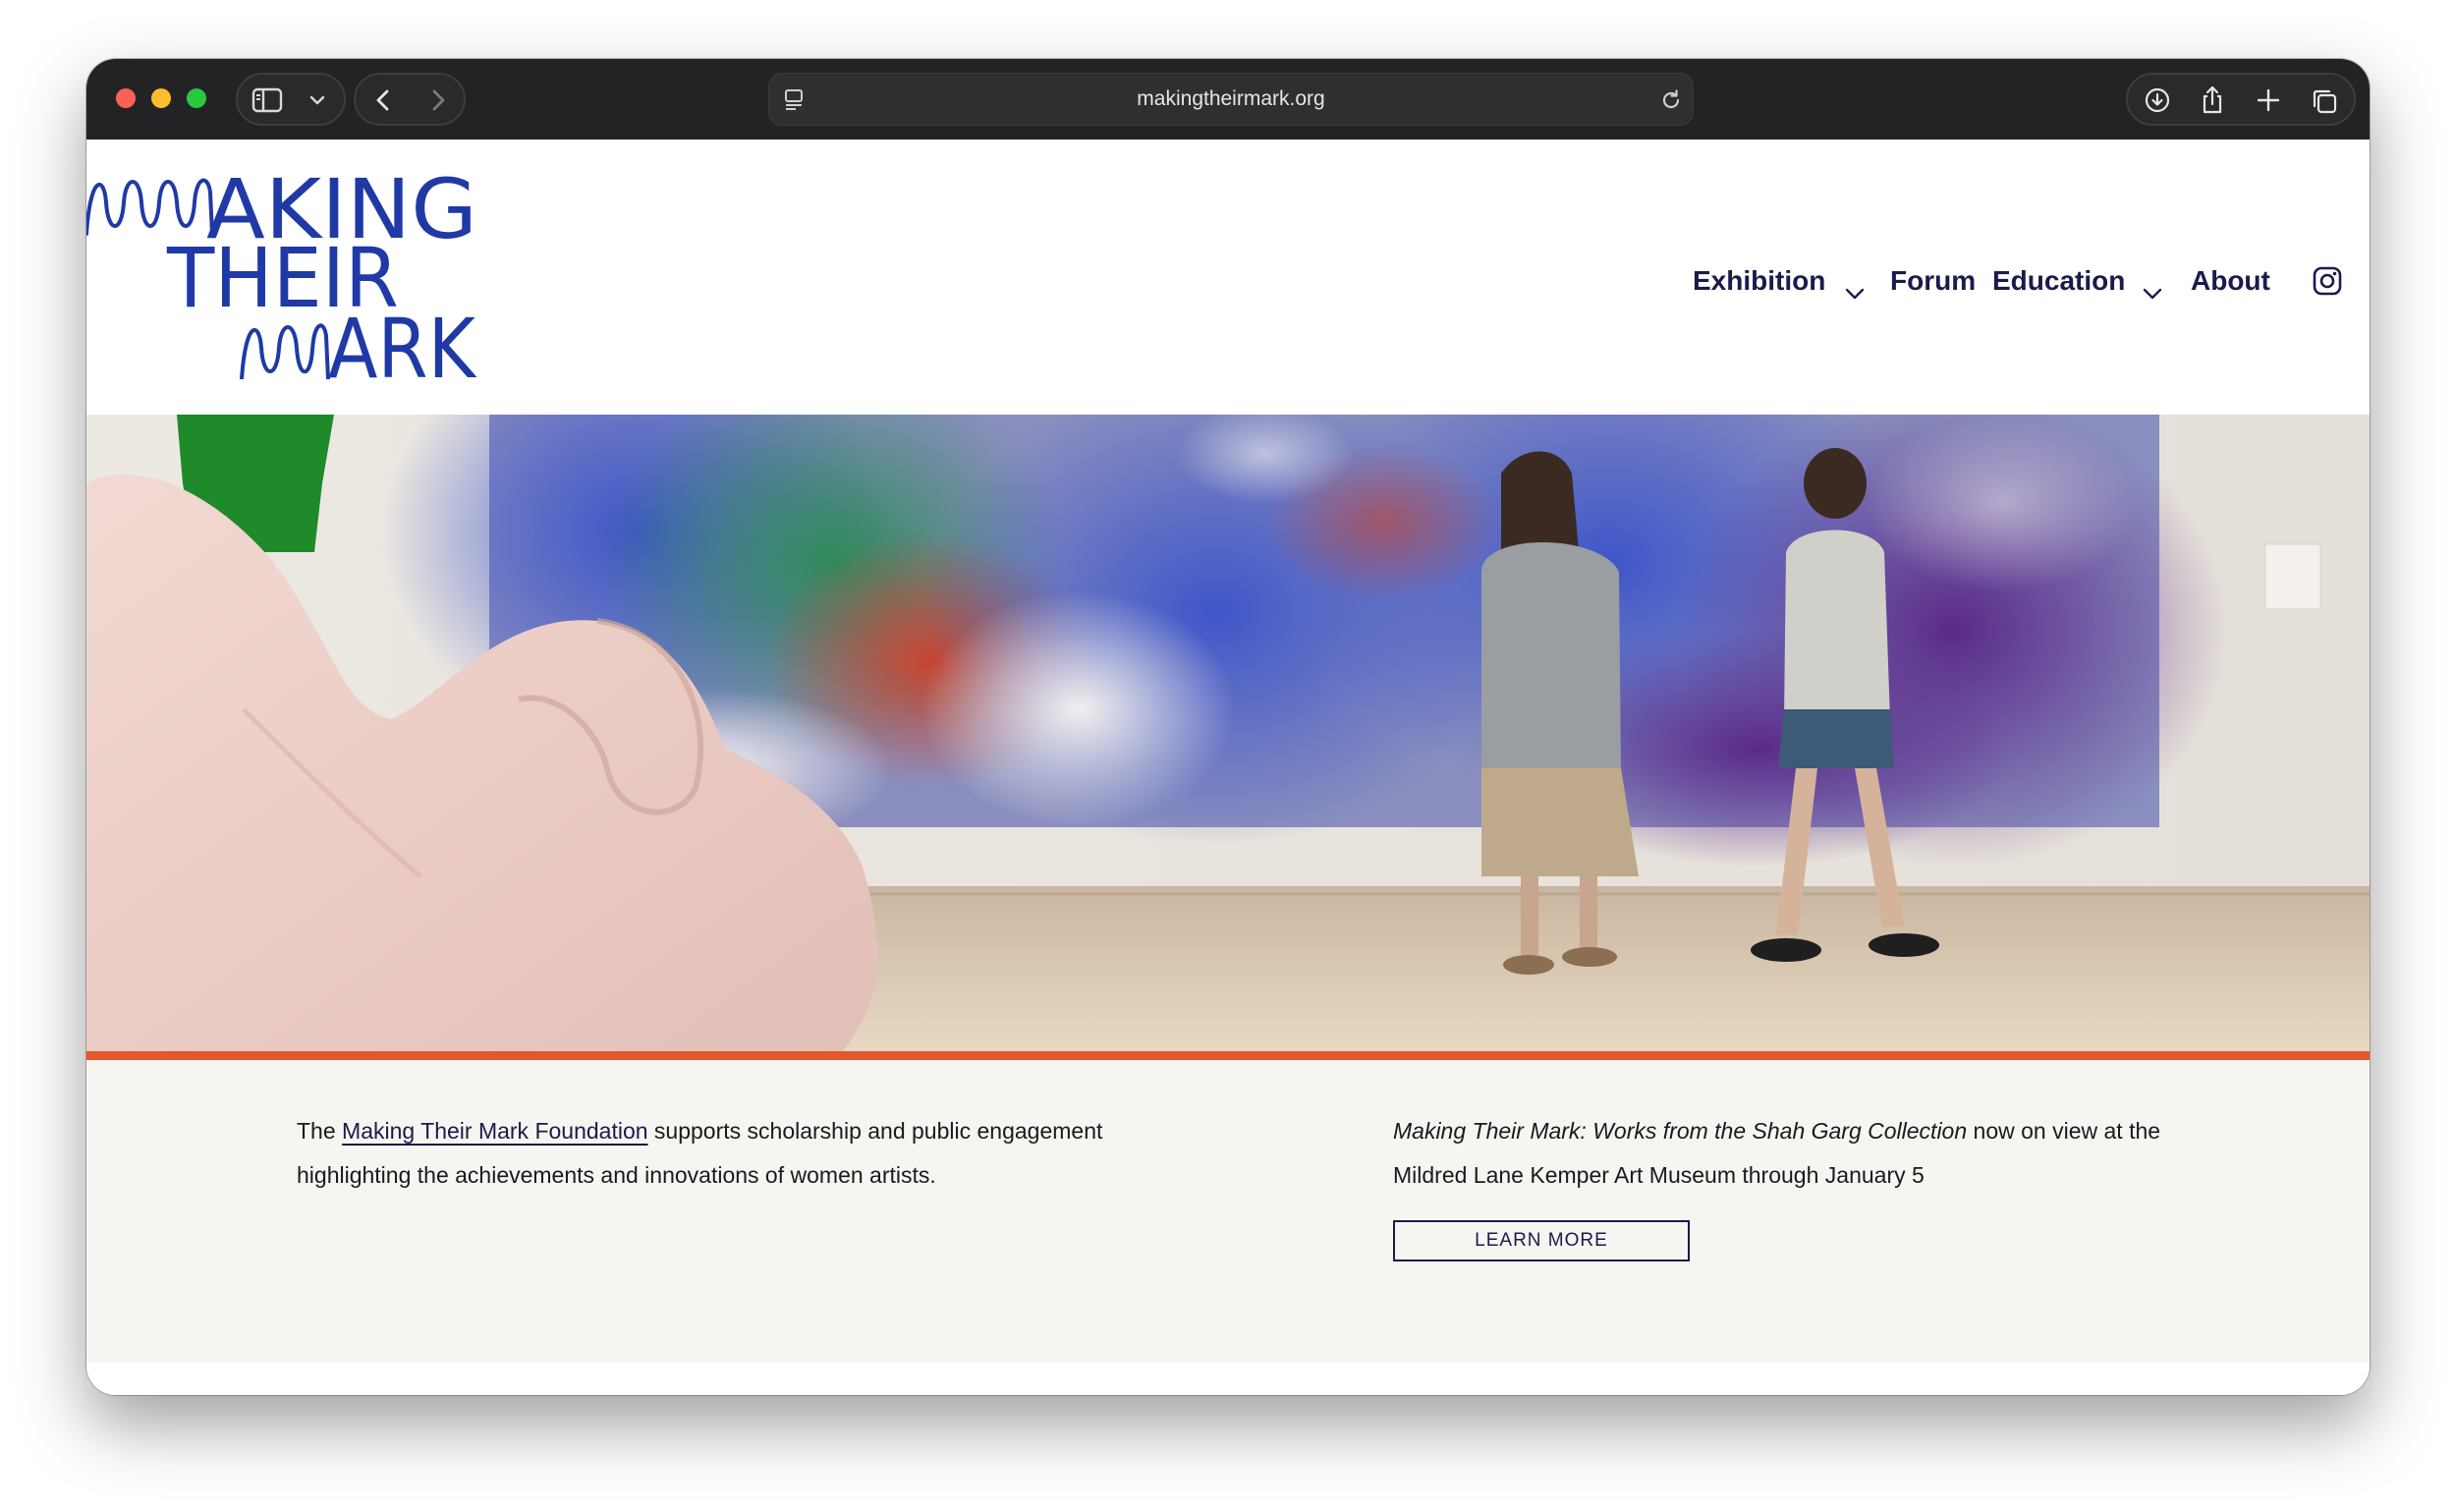  I want to click on sidebar-toggle-group, so click(291, 99).